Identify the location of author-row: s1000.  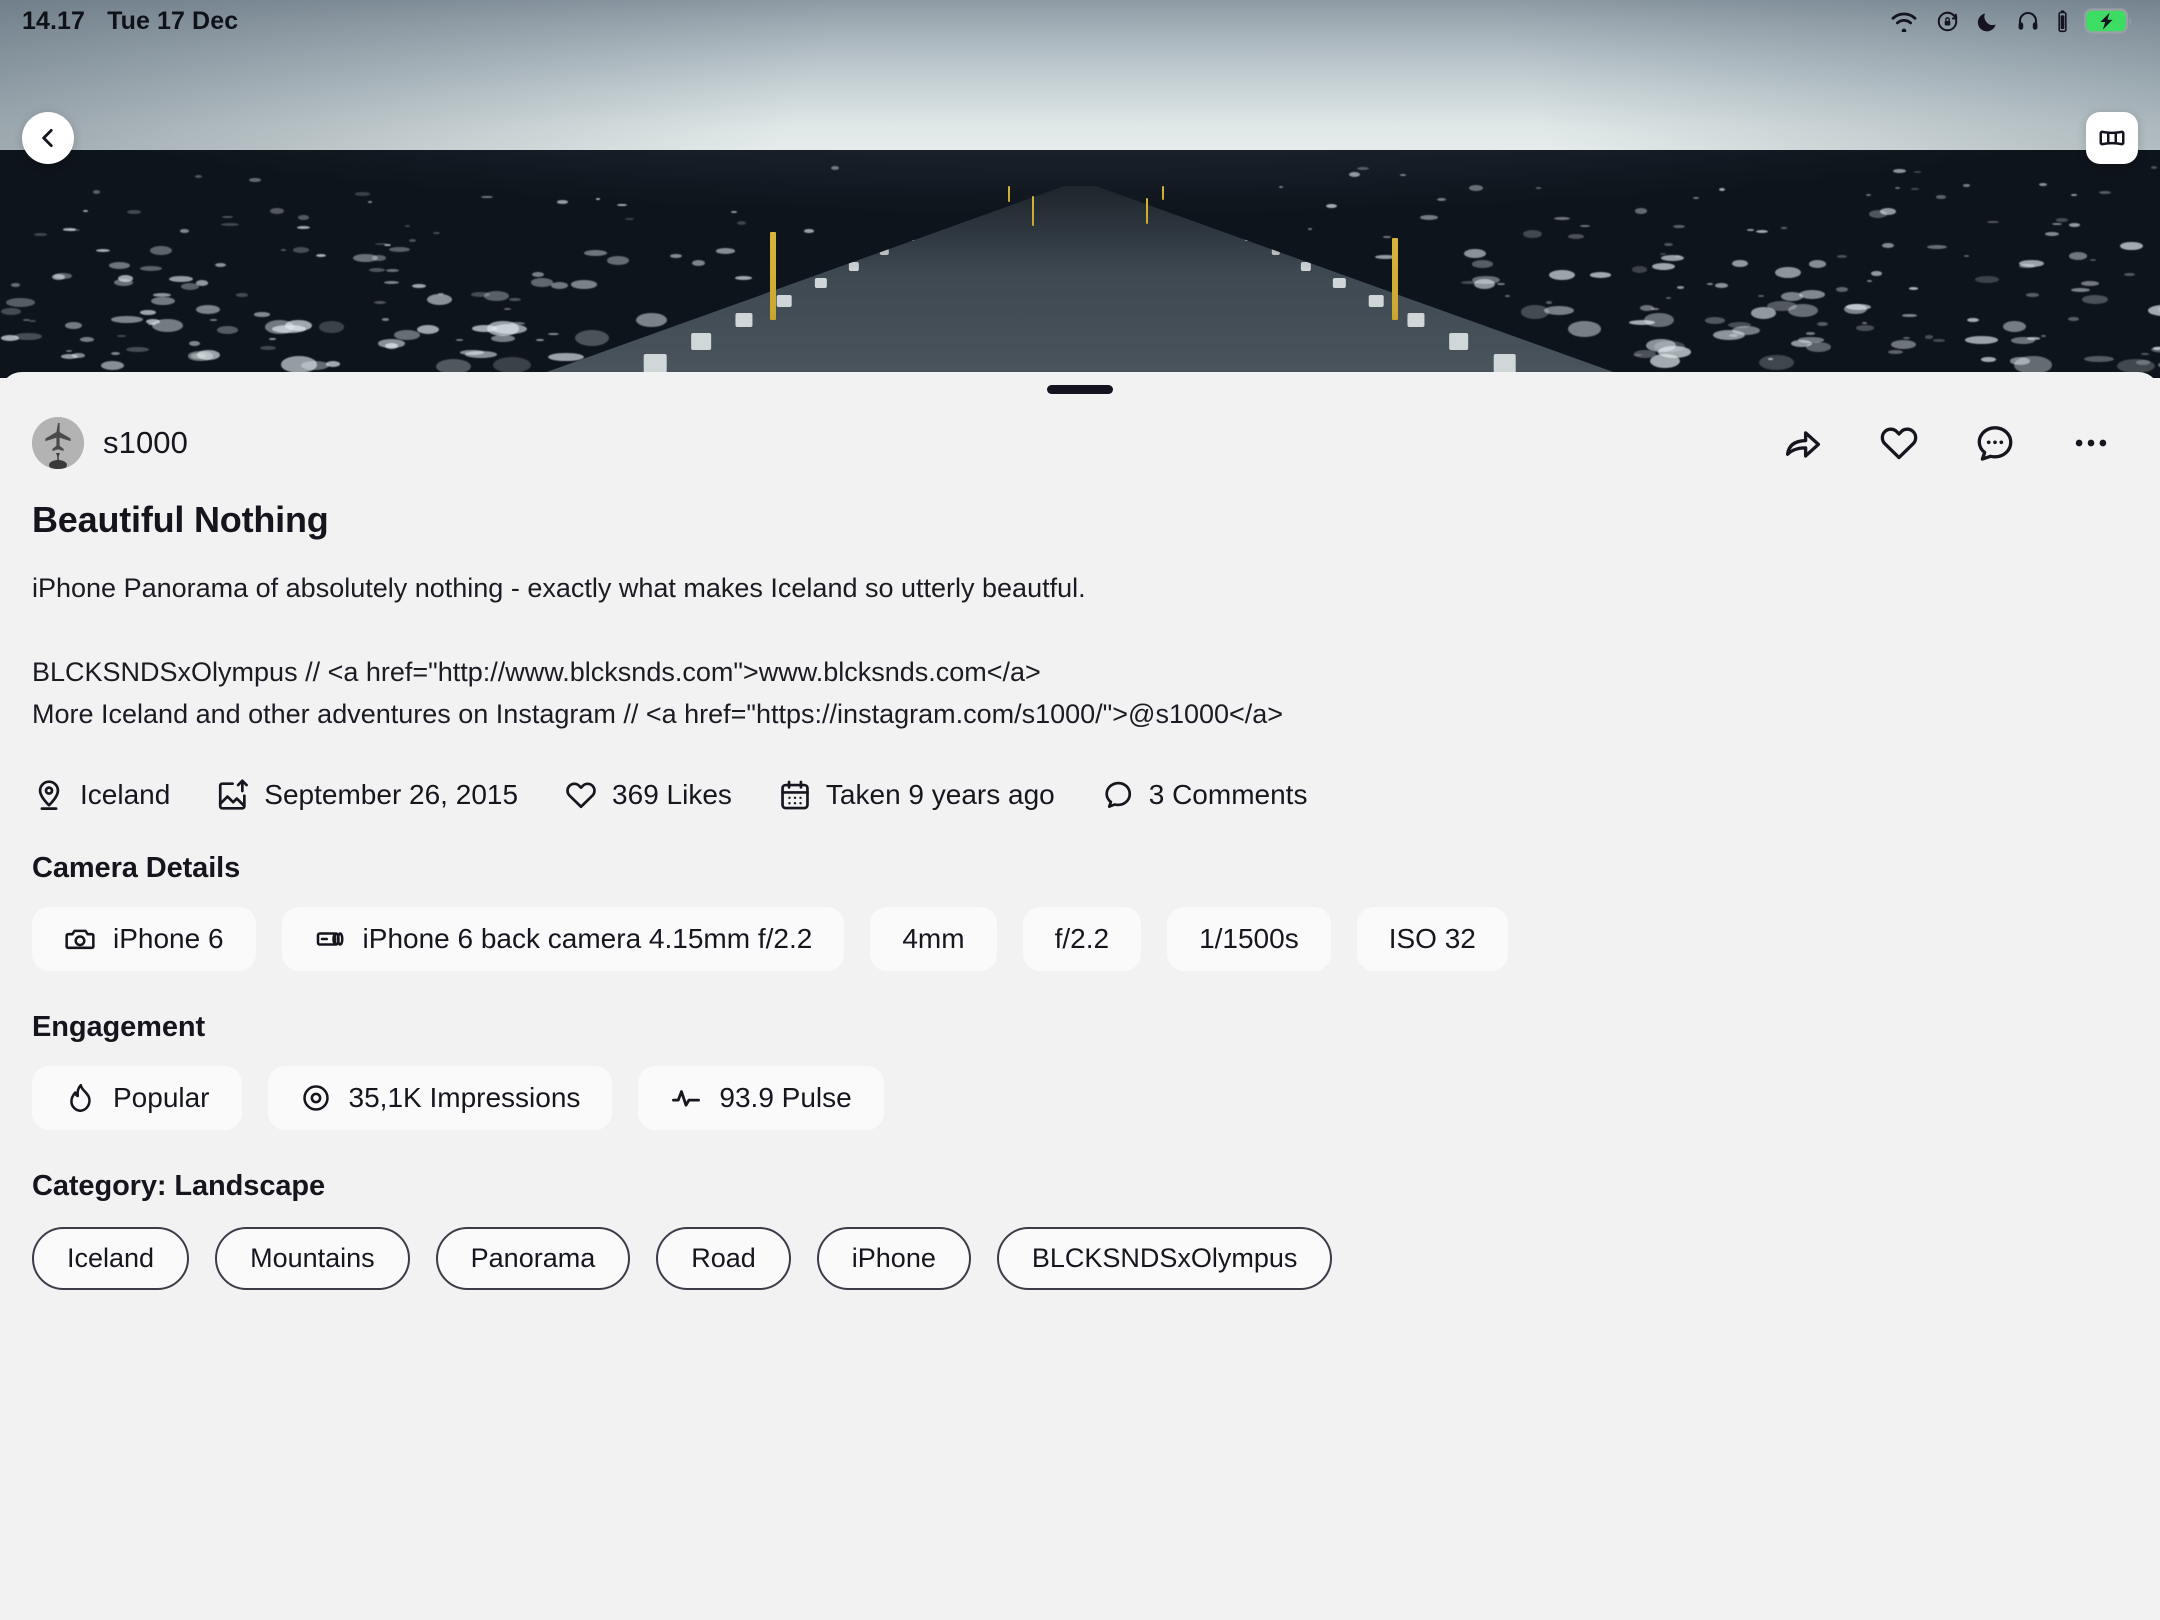
(1080, 443).